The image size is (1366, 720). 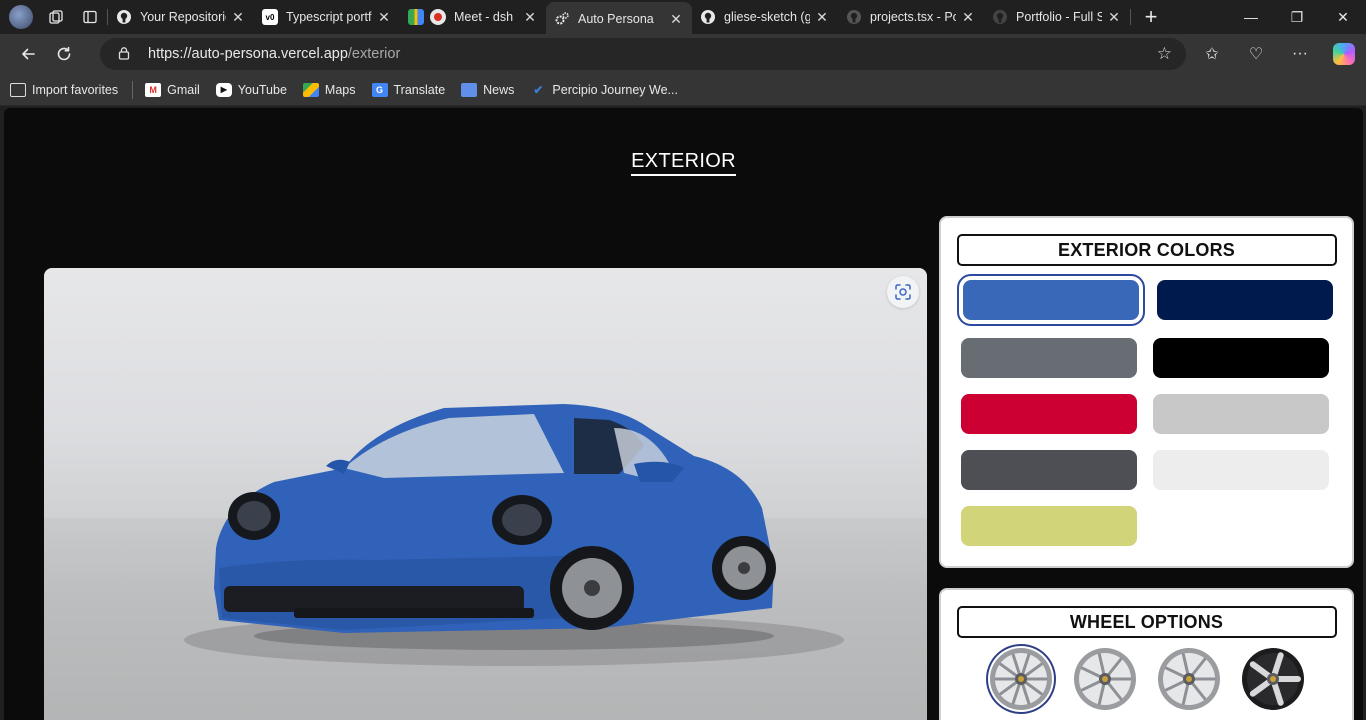 I want to click on bookmark-import-favorites: Import favorites, so click(x=64, y=89).